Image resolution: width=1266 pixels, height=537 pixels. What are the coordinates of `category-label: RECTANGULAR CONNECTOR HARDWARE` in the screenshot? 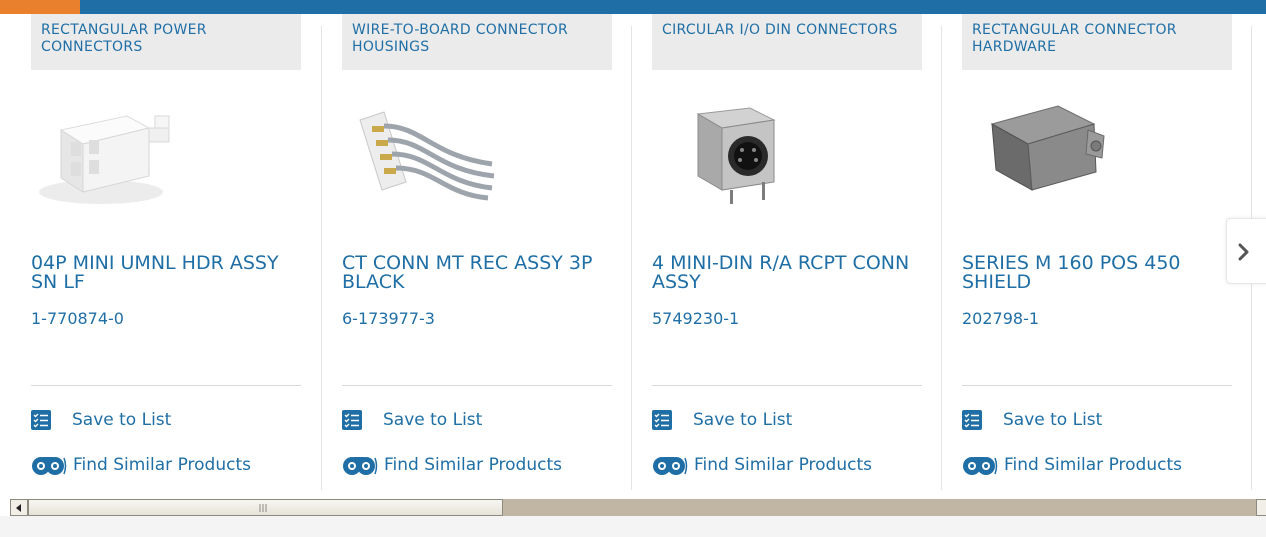 It's located at (1097, 42).